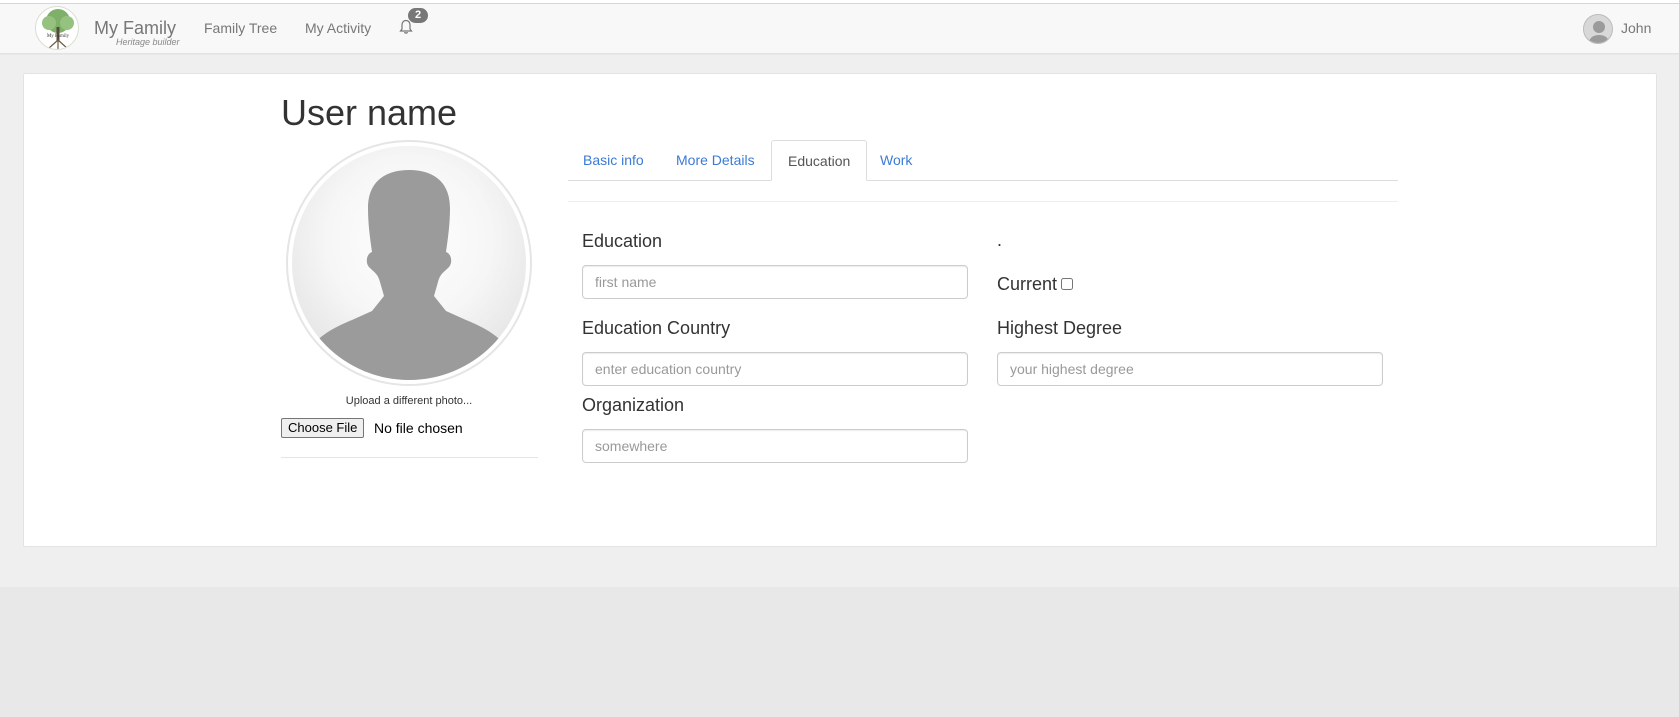 This screenshot has width=1679, height=717. Describe the element at coordinates (148, 42) in the screenshot. I see `brand-tagline: Heritage builder` at that location.